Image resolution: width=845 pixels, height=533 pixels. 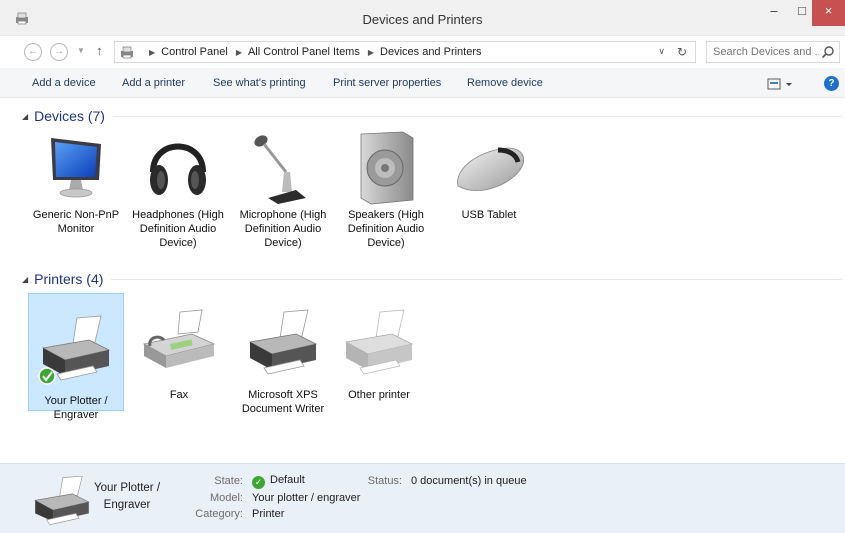 I want to click on printer-item-your-plotter: Your Plotter / Engraver, so click(x=76, y=357).